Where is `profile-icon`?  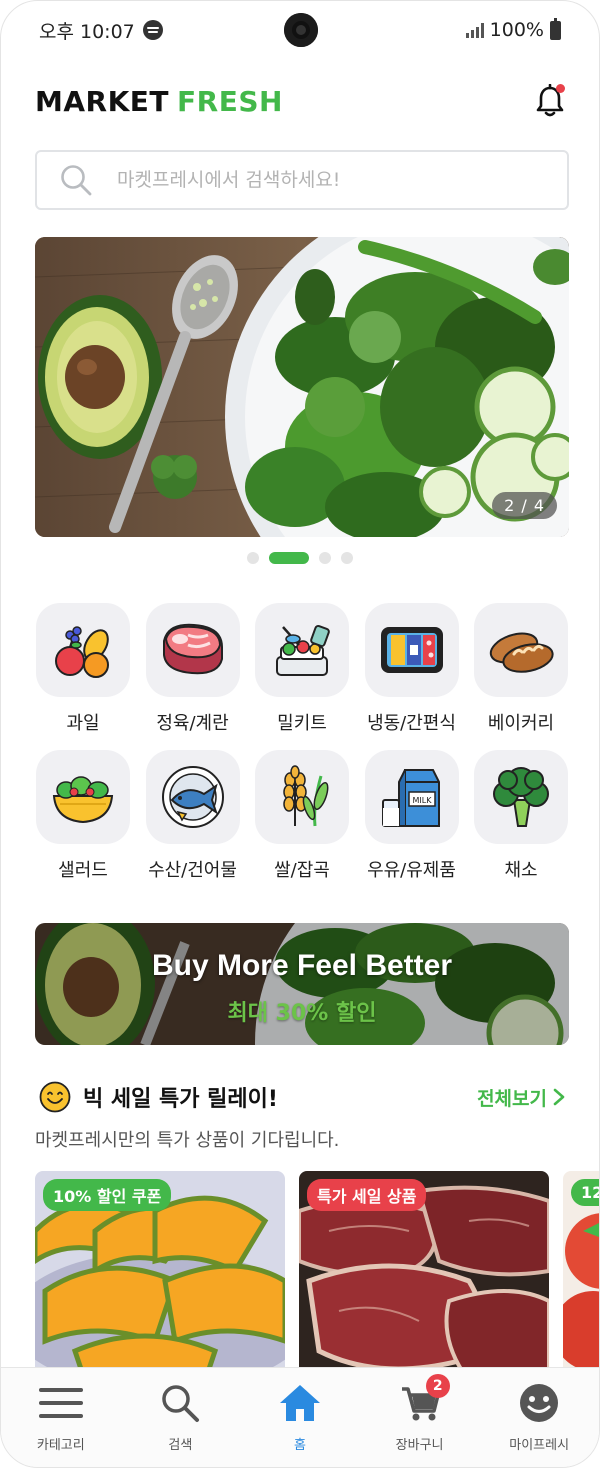 profile-icon is located at coordinates (539, 1403).